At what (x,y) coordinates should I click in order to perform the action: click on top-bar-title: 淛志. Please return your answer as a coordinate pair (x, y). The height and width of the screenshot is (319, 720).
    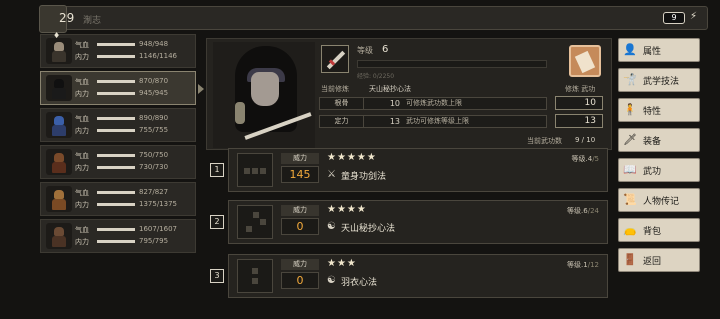
    Looking at the image, I should click on (92, 21).